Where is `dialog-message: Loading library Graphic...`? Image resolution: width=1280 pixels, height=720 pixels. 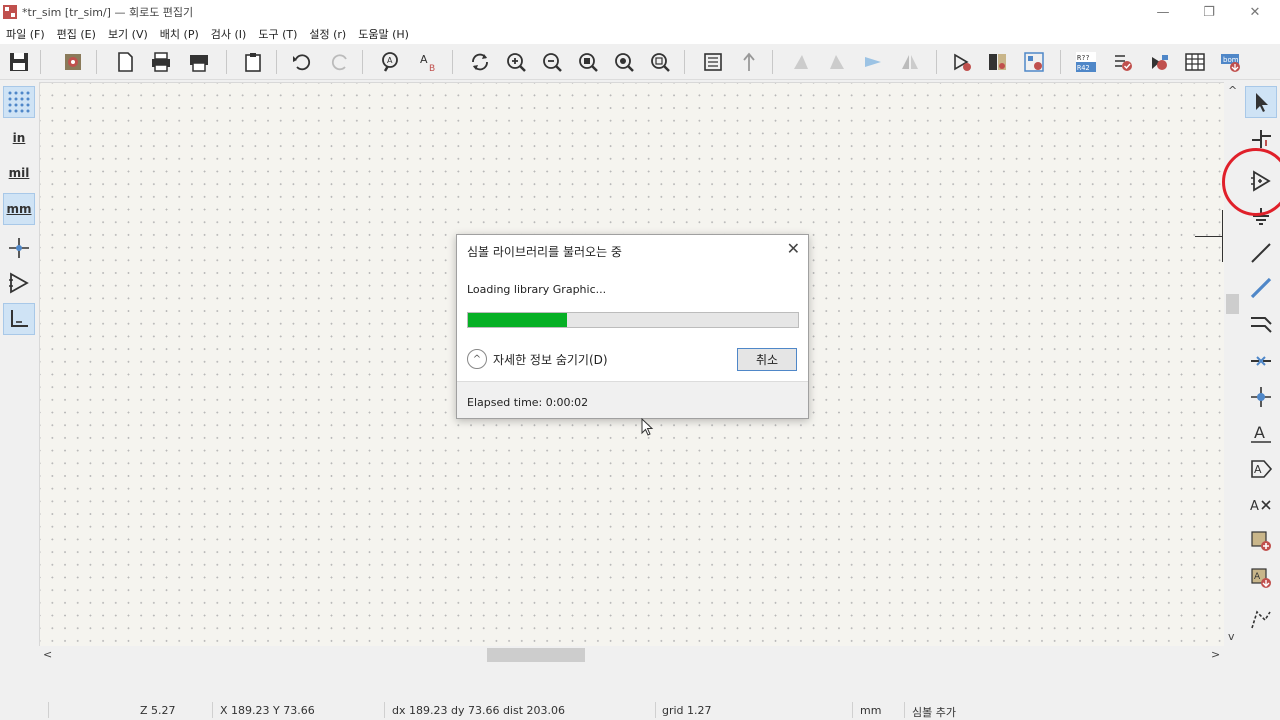 dialog-message: Loading library Graphic... is located at coordinates (537, 289).